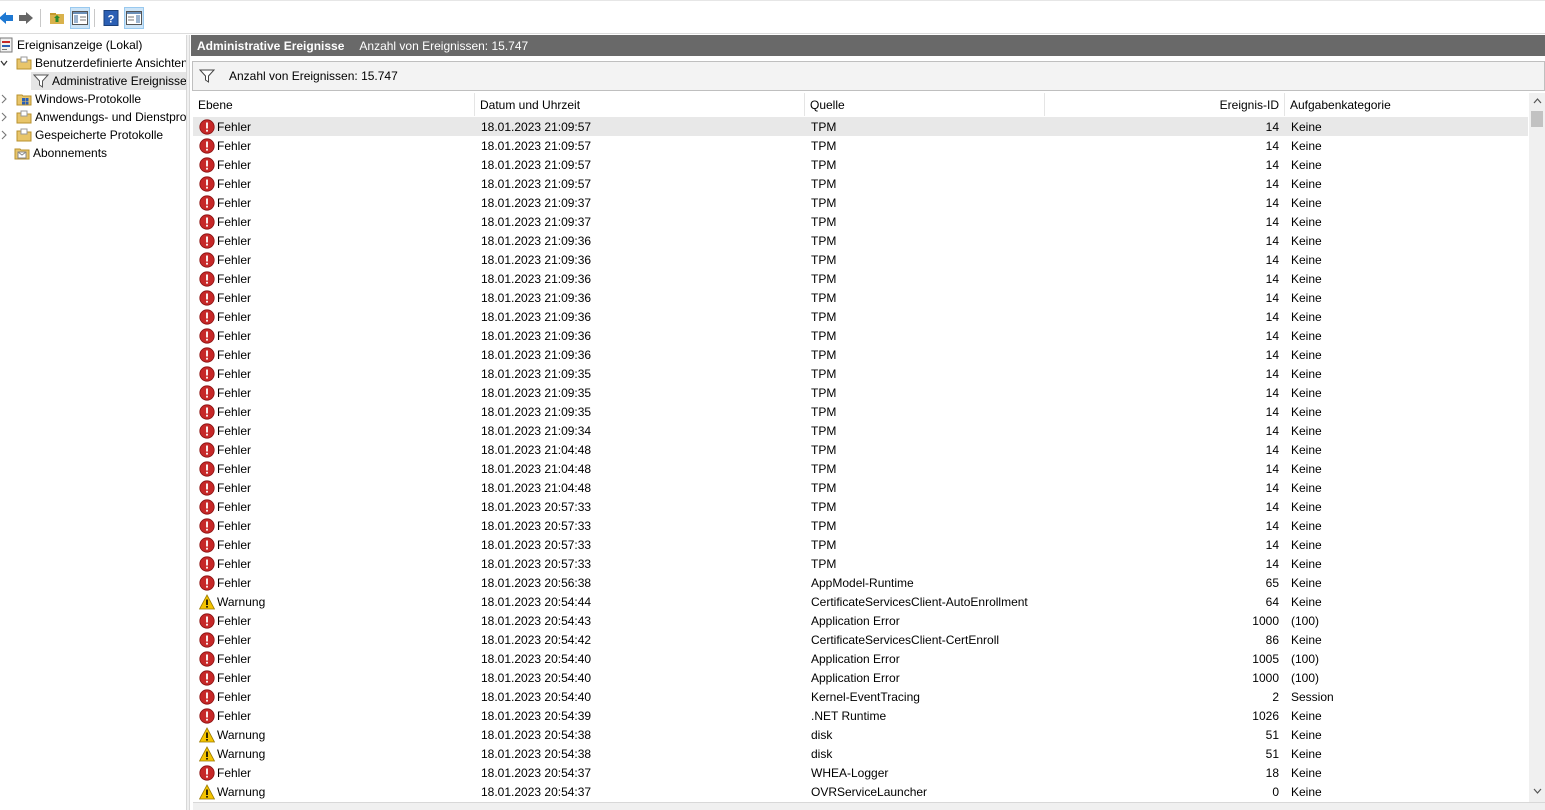  Describe the element at coordinates (334, 104) in the screenshot. I see `column-header-level: Ebene` at that location.